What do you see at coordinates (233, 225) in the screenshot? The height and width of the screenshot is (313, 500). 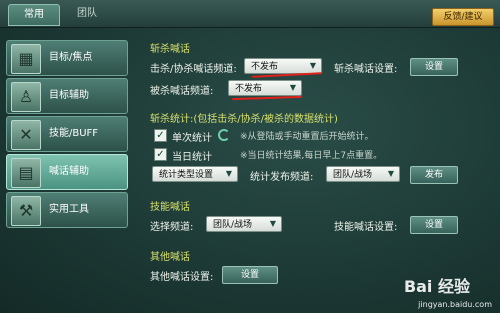 I see `skill-channel-value: 团队/战场` at bounding box center [233, 225].